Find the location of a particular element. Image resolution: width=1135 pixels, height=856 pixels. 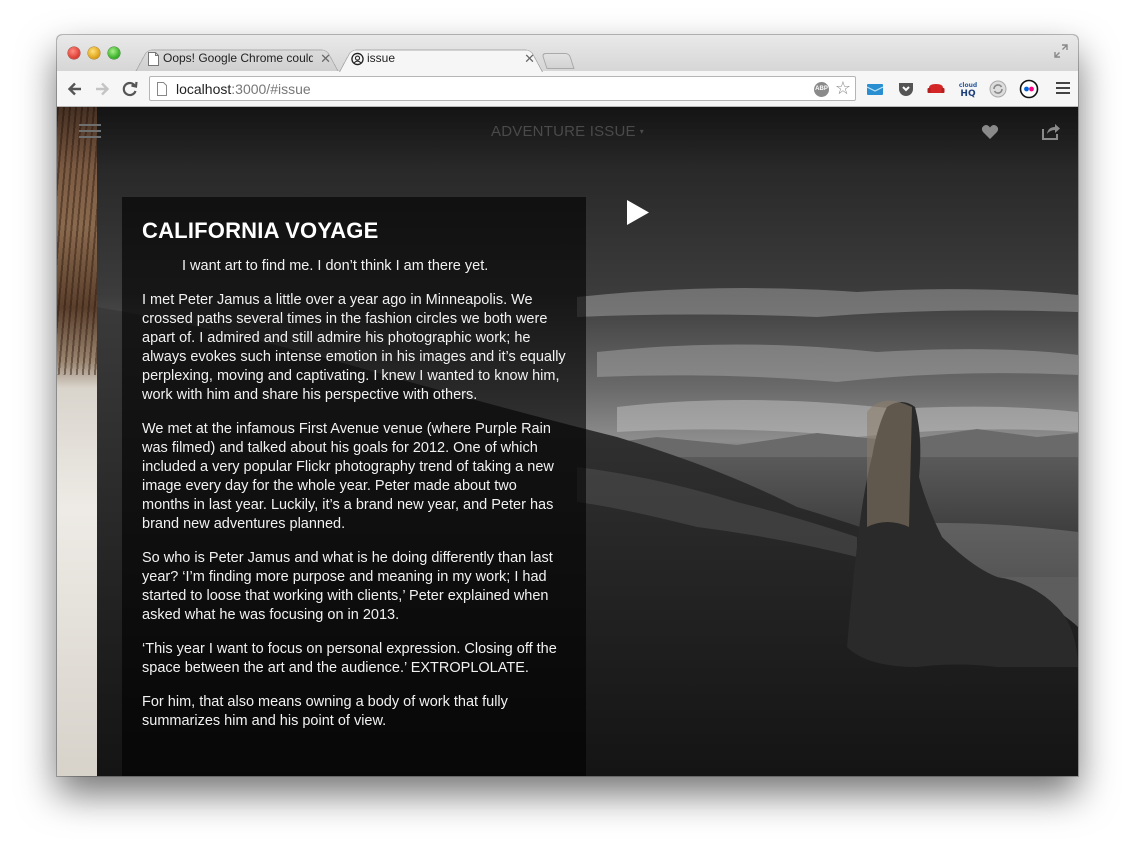

zoom-window-button is located at coordinates (114, 53).